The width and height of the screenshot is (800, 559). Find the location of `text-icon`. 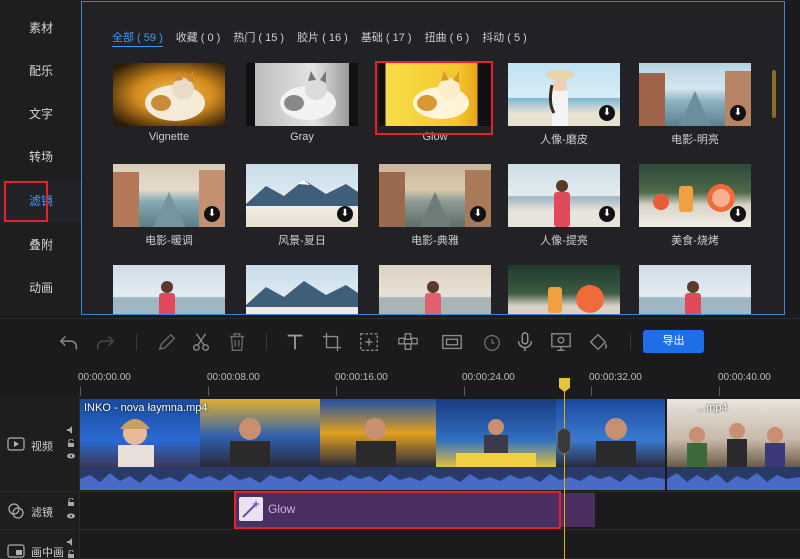

text-icon is located at coordinates (295, 342).